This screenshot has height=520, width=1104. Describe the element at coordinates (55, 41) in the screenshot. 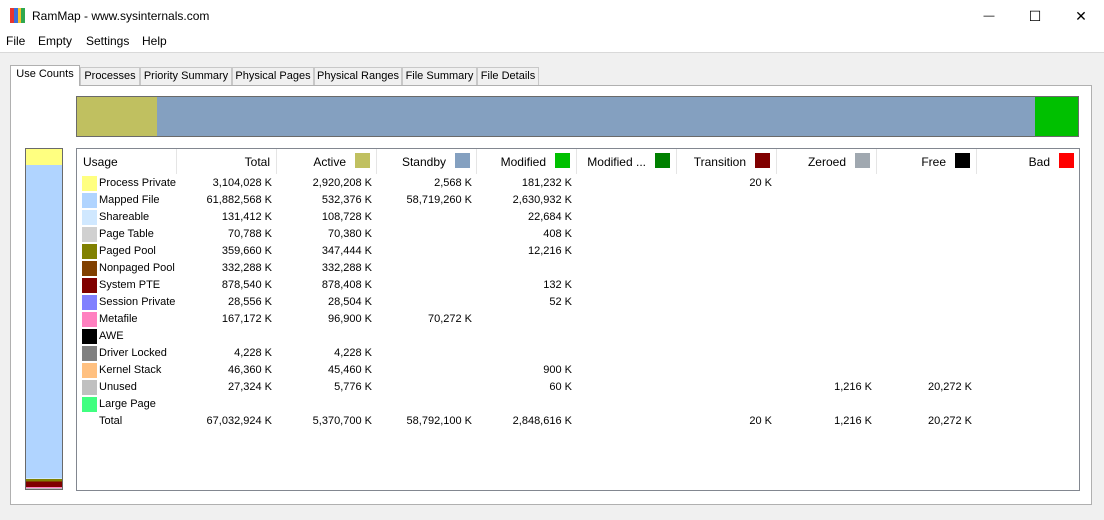

I see `menu-empty: Empty` at that location.